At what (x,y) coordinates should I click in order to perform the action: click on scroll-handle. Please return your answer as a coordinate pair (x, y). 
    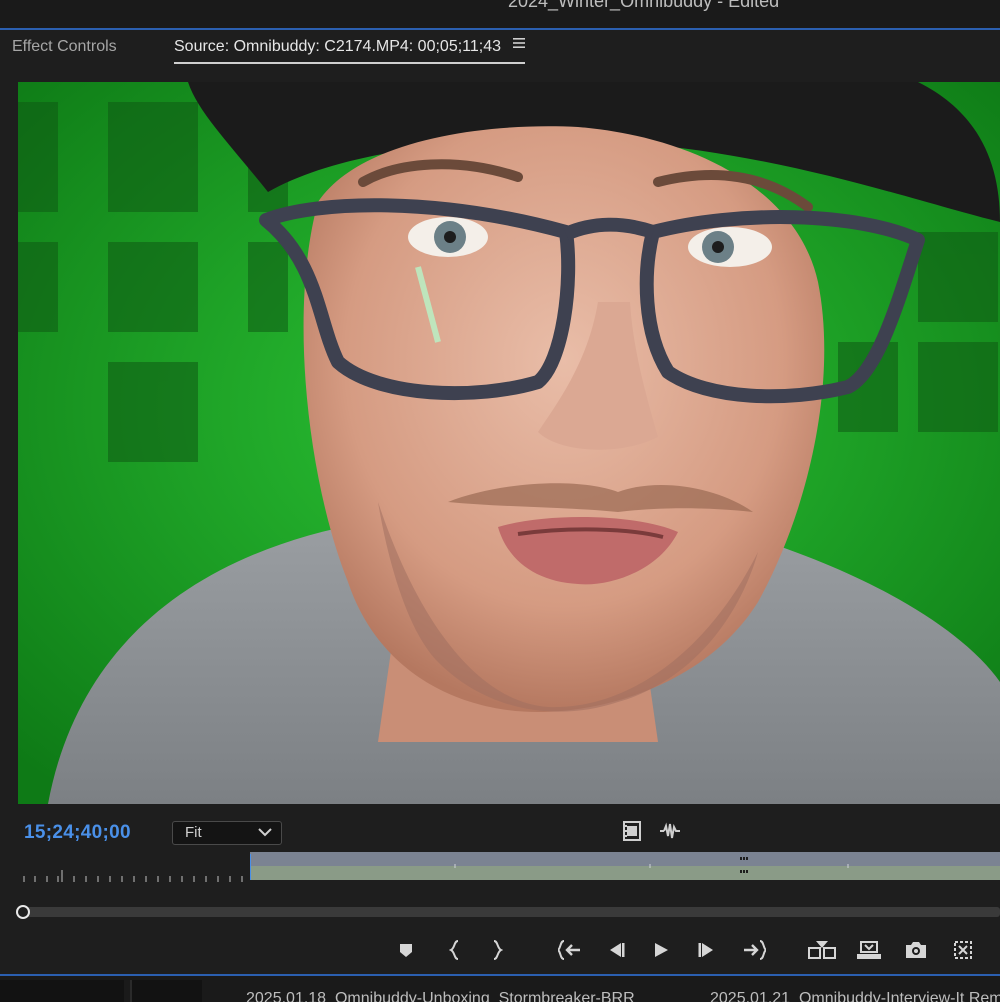
    Looking at the image, I should click on (23, 912).